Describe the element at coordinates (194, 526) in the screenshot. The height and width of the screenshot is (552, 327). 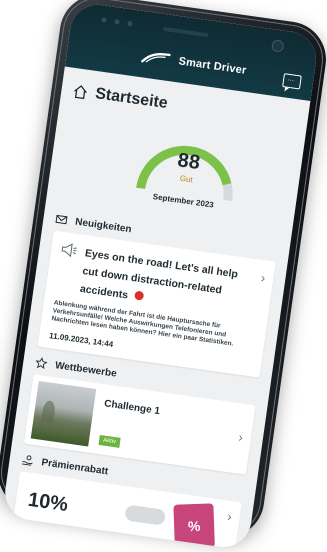
I see `percent-tile: %` at that location.